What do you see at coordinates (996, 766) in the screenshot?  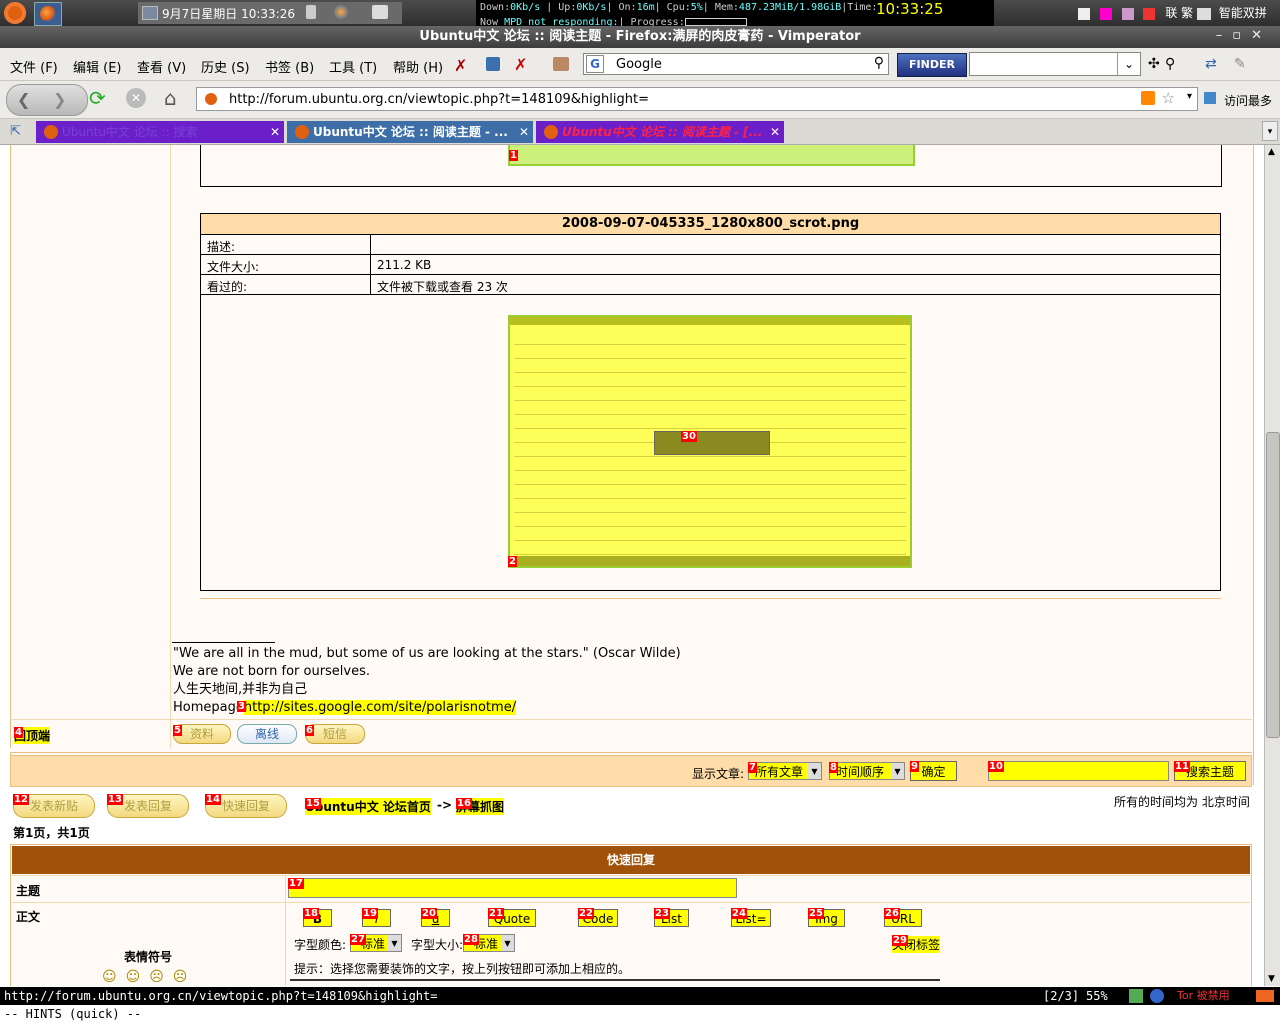 I see `hint-10: 10` at bounding box center [996, 766].